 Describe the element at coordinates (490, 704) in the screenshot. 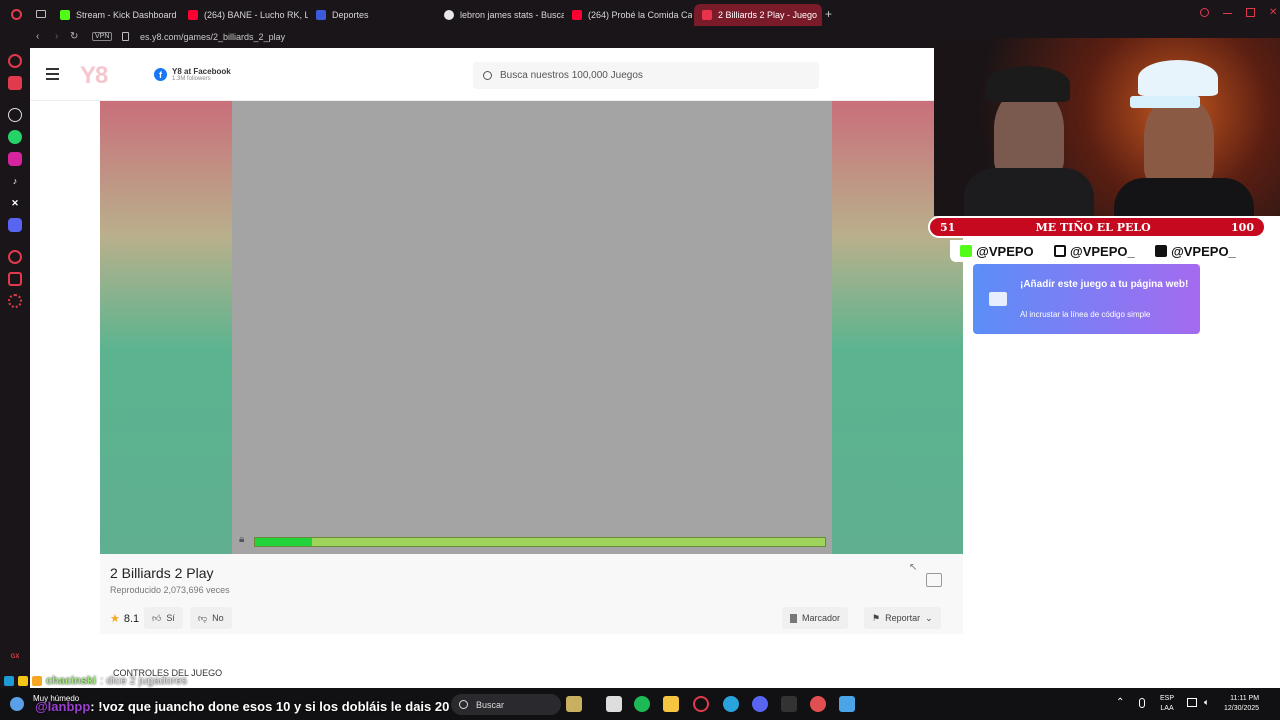

I see `taskbar-search-label: Buscar` at that location.